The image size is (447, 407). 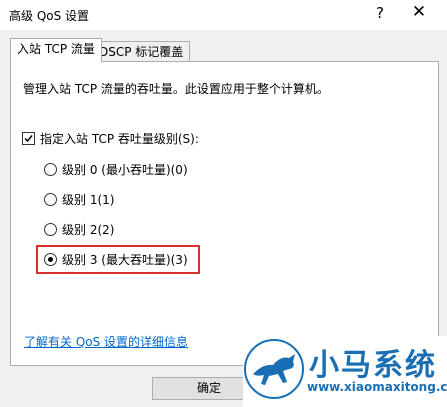 I want to click on watermark-url: www.xiaomaxitong.com, so click(x=377, y=387).